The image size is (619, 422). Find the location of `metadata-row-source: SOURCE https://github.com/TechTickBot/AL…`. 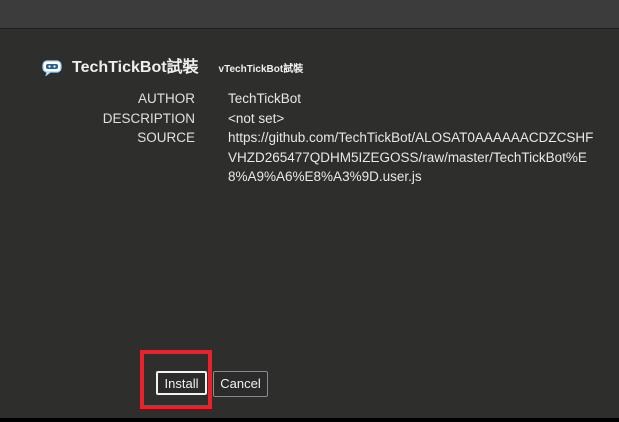

metadata-row-source: SOURCE https://github.com/TechTickBot/AL… is located at coordinates (309, 157).